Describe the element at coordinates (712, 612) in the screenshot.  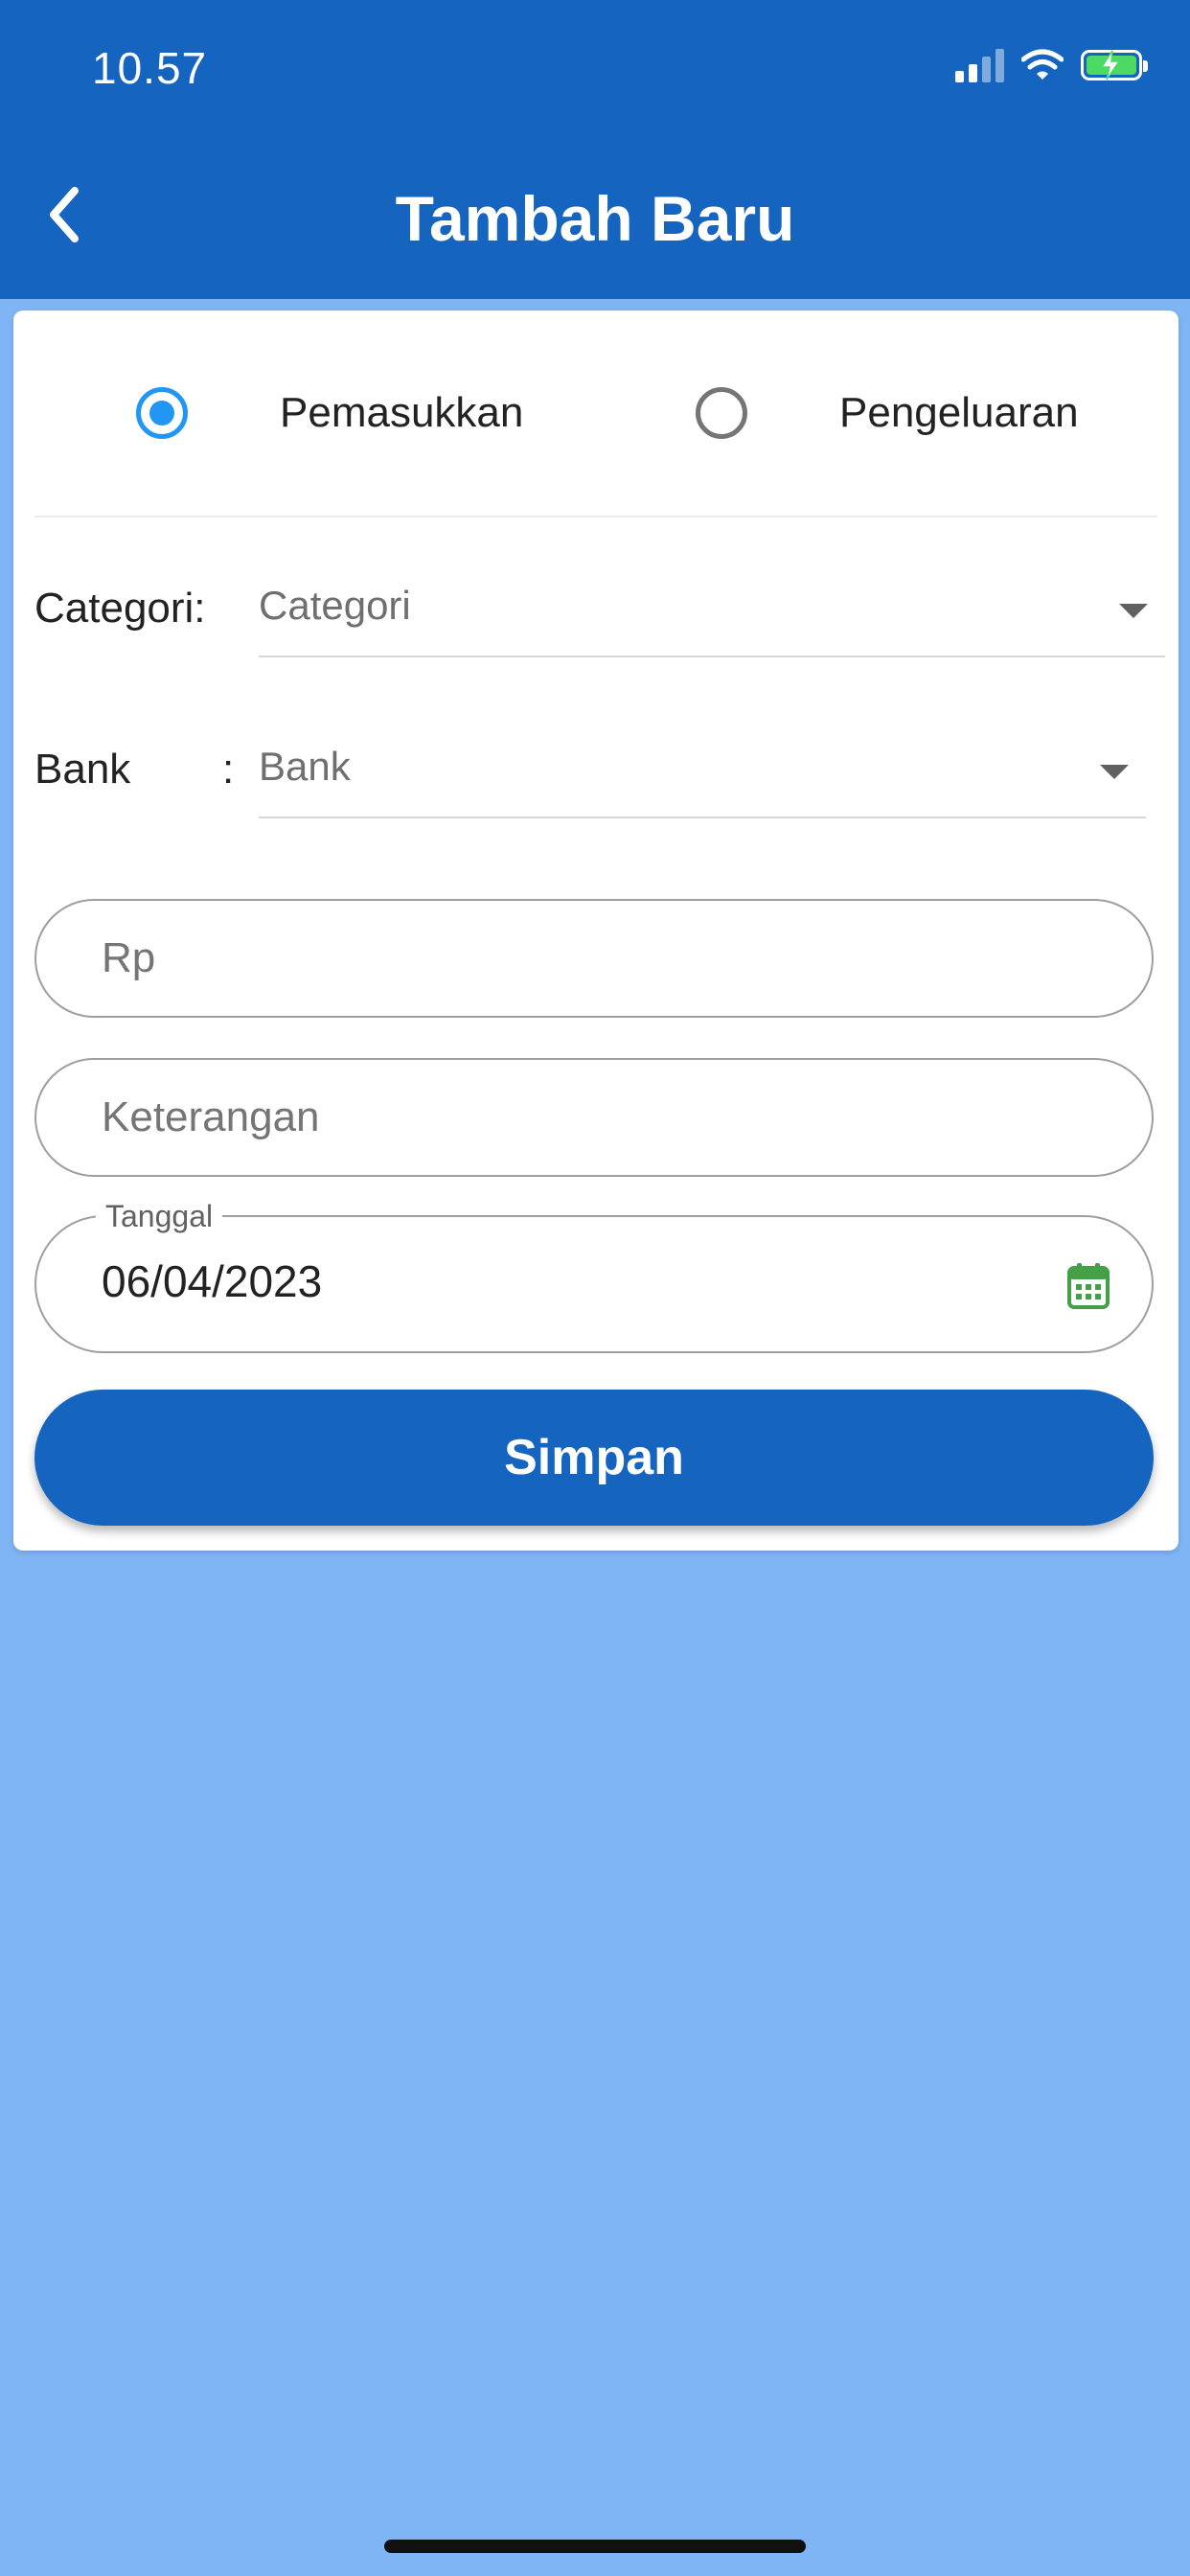
I see `category-dropdown: Categori` at that location.